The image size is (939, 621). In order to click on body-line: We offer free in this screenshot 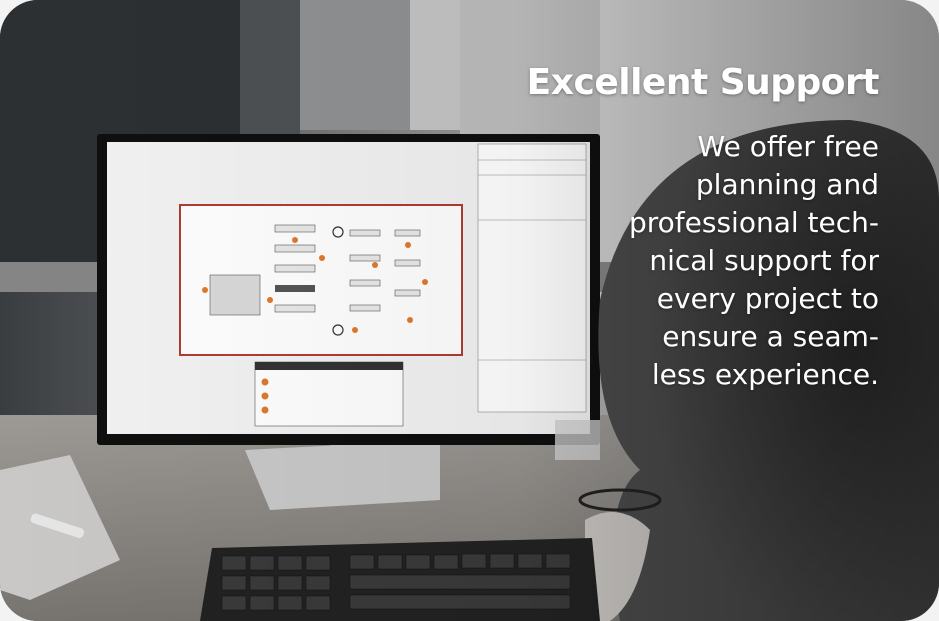, I will do `click(788, 146)`.